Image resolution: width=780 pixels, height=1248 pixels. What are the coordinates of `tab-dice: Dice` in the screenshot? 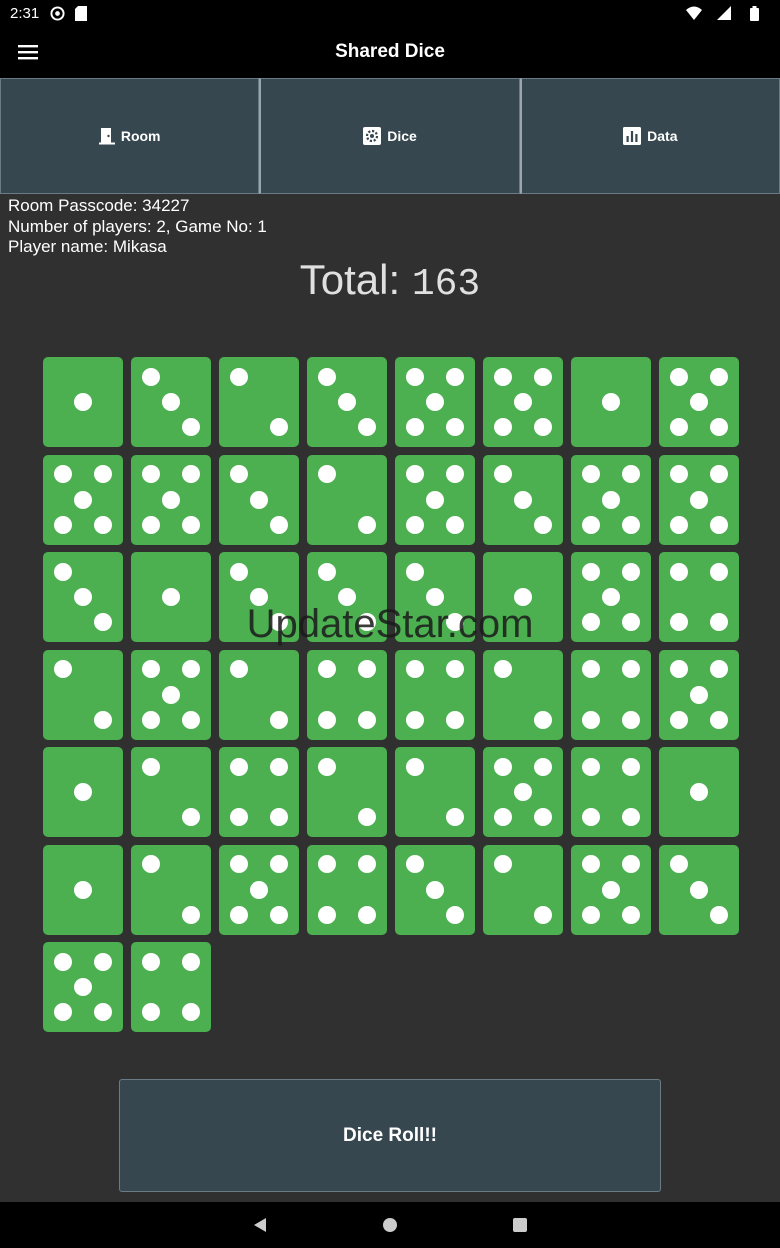 It's located at (389, 136).